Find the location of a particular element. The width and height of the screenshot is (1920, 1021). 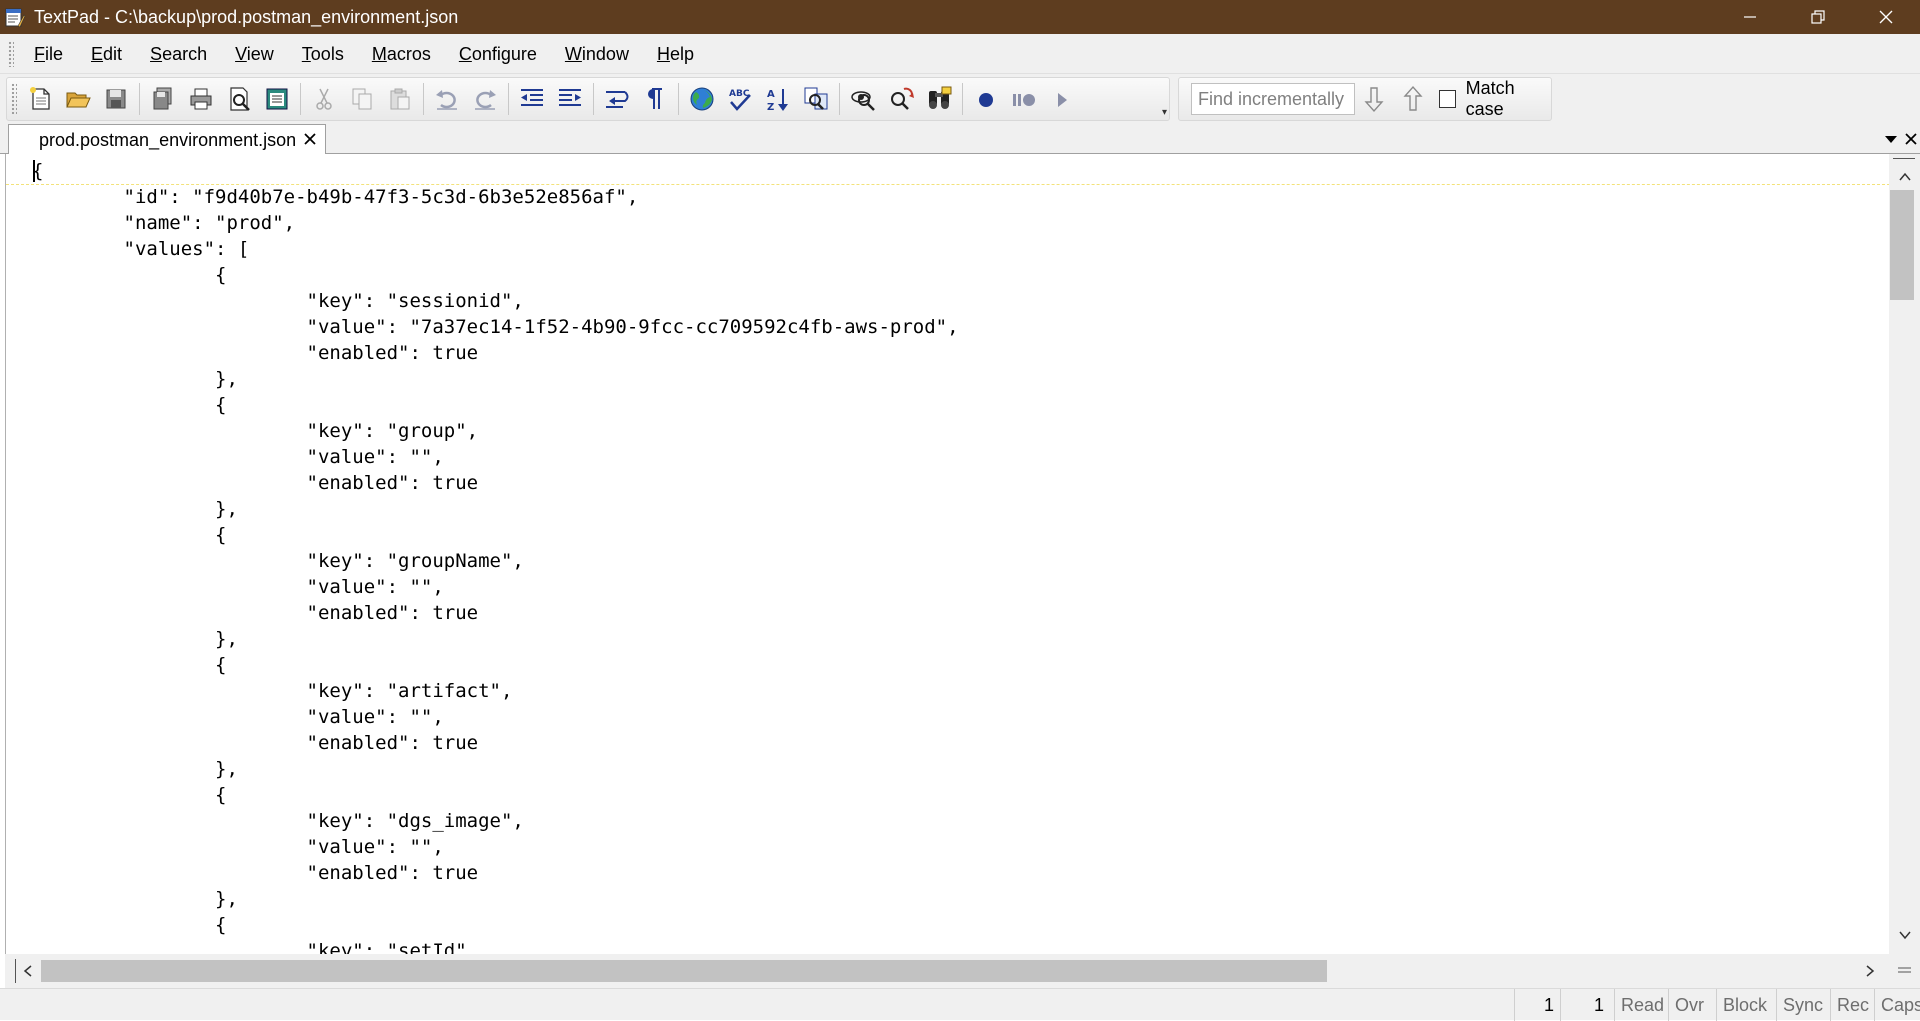

document-tab: prod.postman_environment.json is located at coordinates (167, 139).